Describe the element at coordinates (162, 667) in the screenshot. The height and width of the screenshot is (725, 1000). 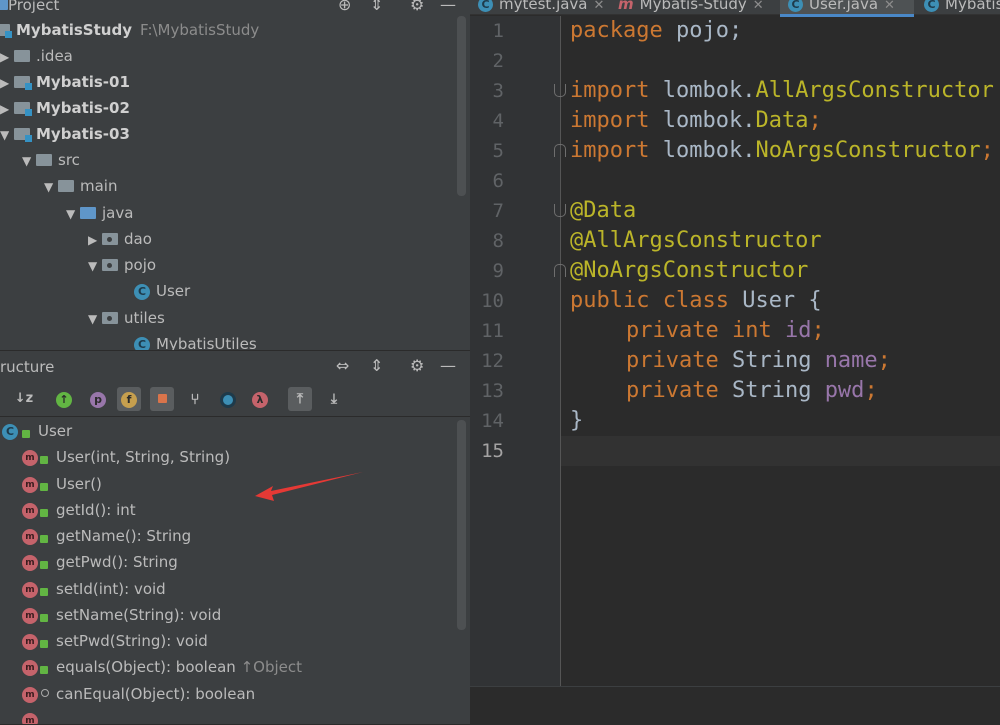
I see `structure-method: m equals(Object): boolean ↑Object` at that location.